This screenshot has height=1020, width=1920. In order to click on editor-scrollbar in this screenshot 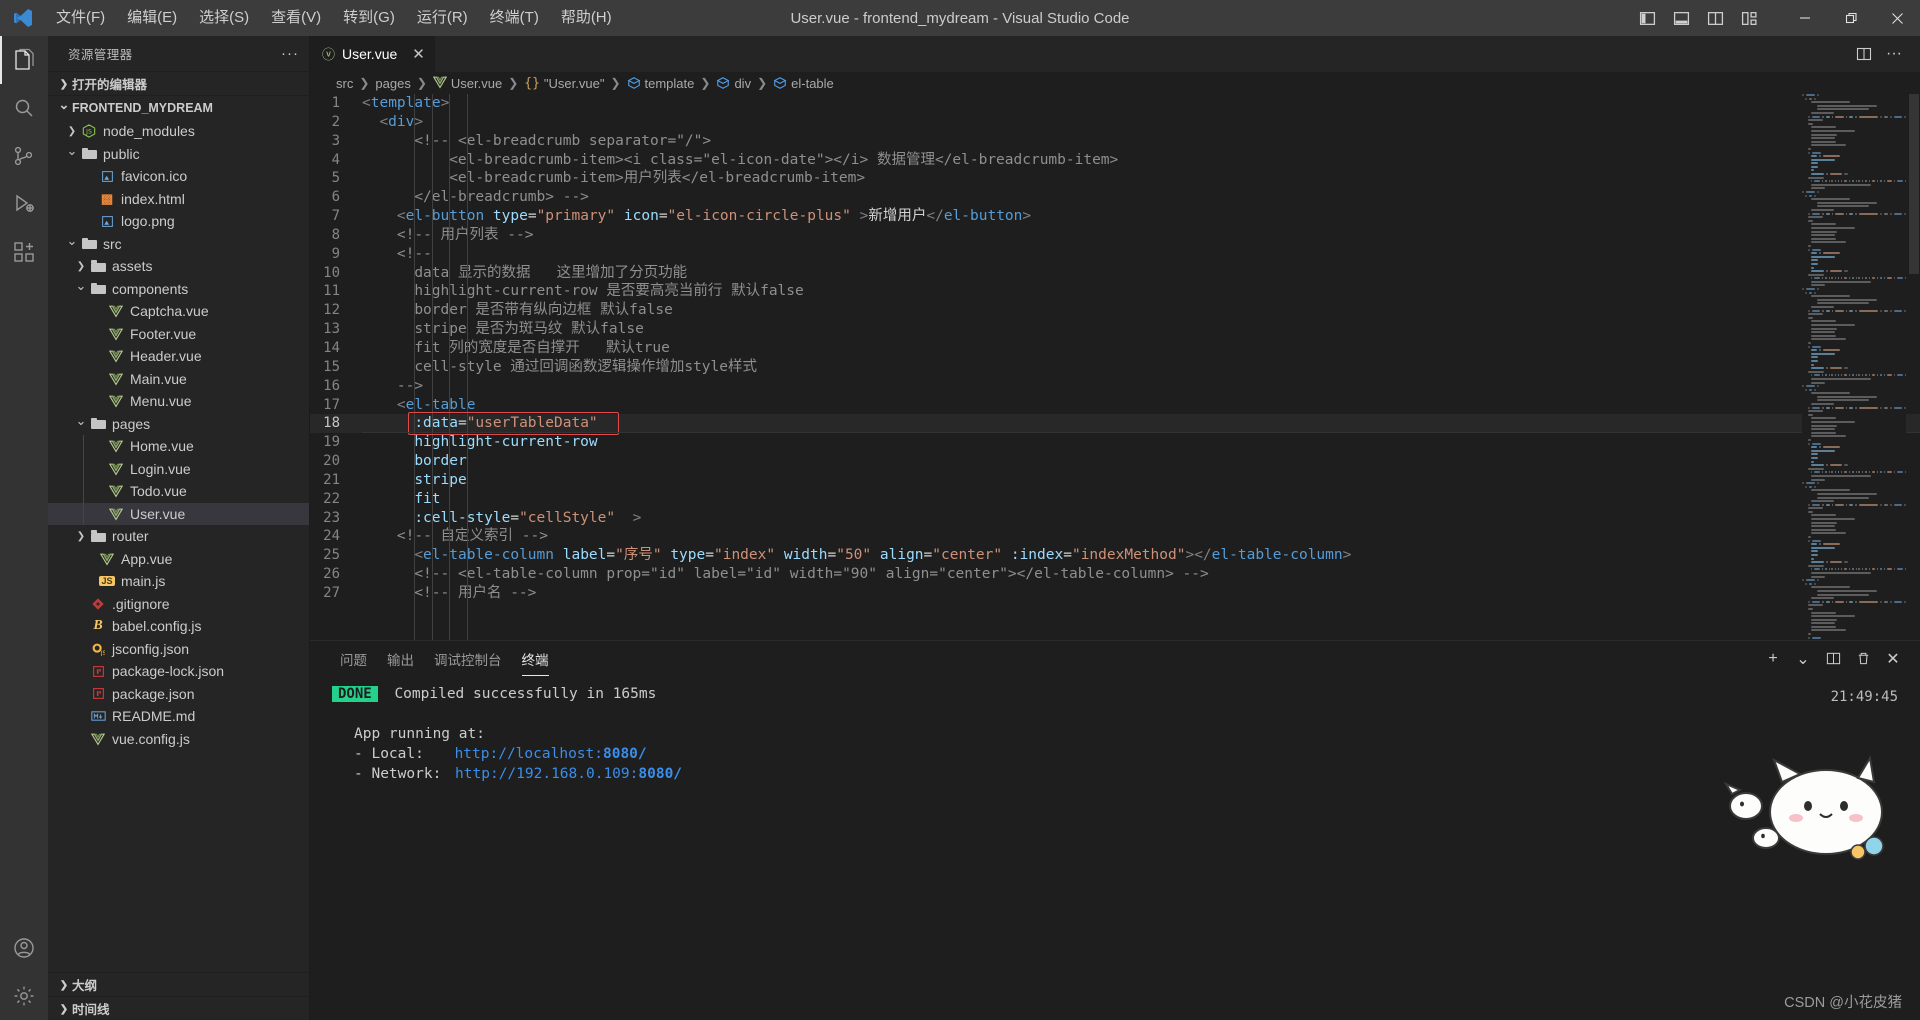, I will do `click(1913, 367)`.